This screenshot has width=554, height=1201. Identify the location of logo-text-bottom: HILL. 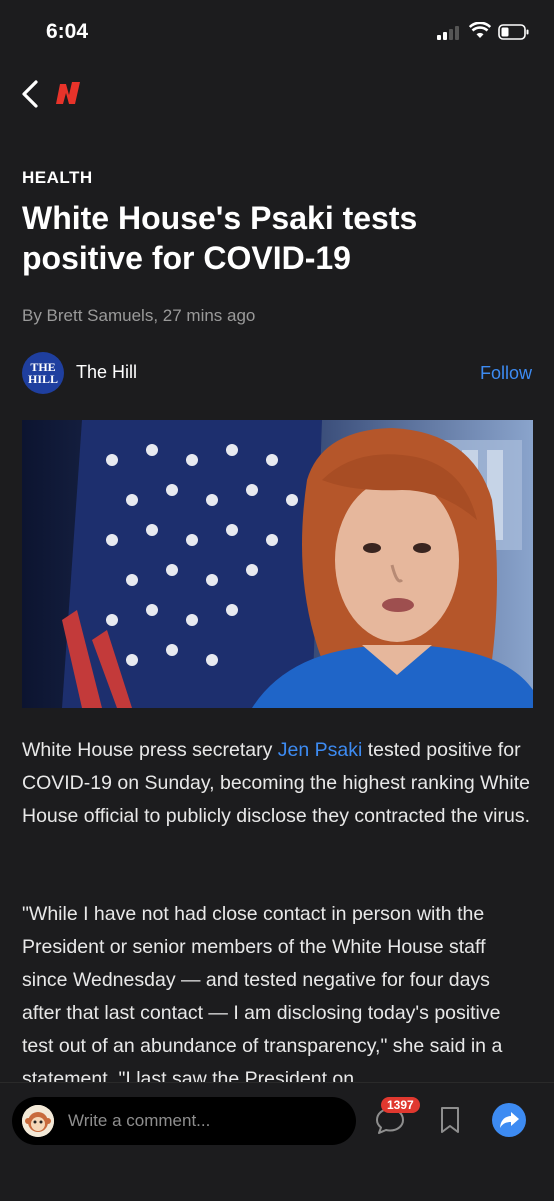
(42, 379).